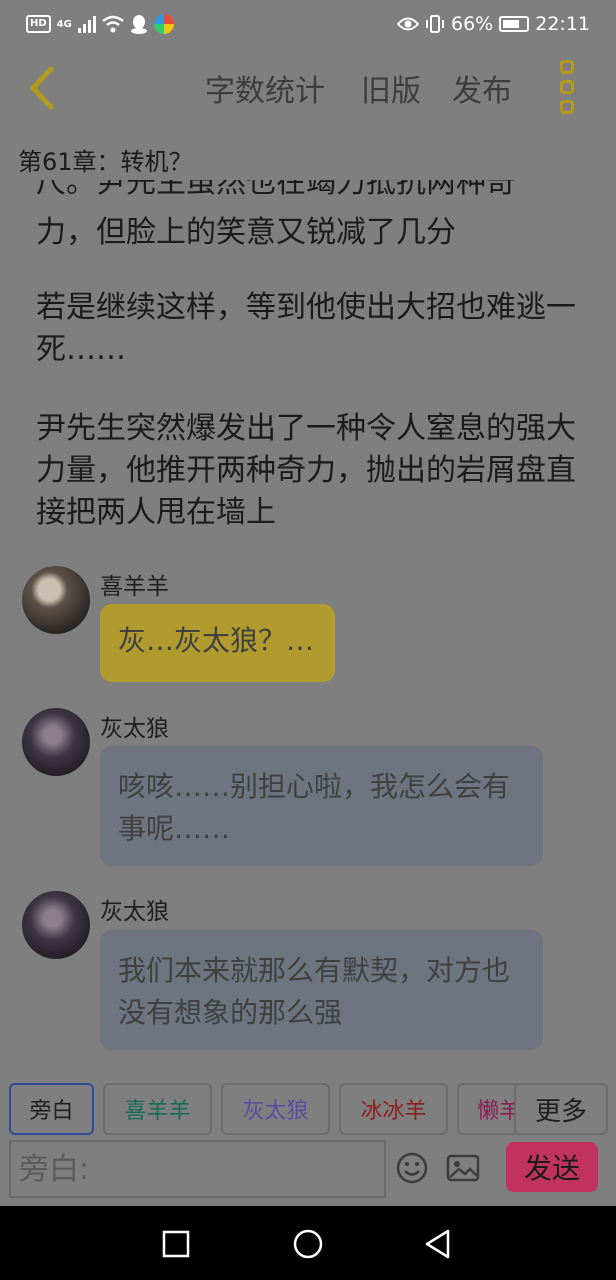 Image resolution: width=616 pixels, height=1280 pixels. What do you see at coordinates (157, 1109) in the screenshot?
I see `role-chip-xiyangyang: 喜羊羊` at bounding box center [157, 1109].